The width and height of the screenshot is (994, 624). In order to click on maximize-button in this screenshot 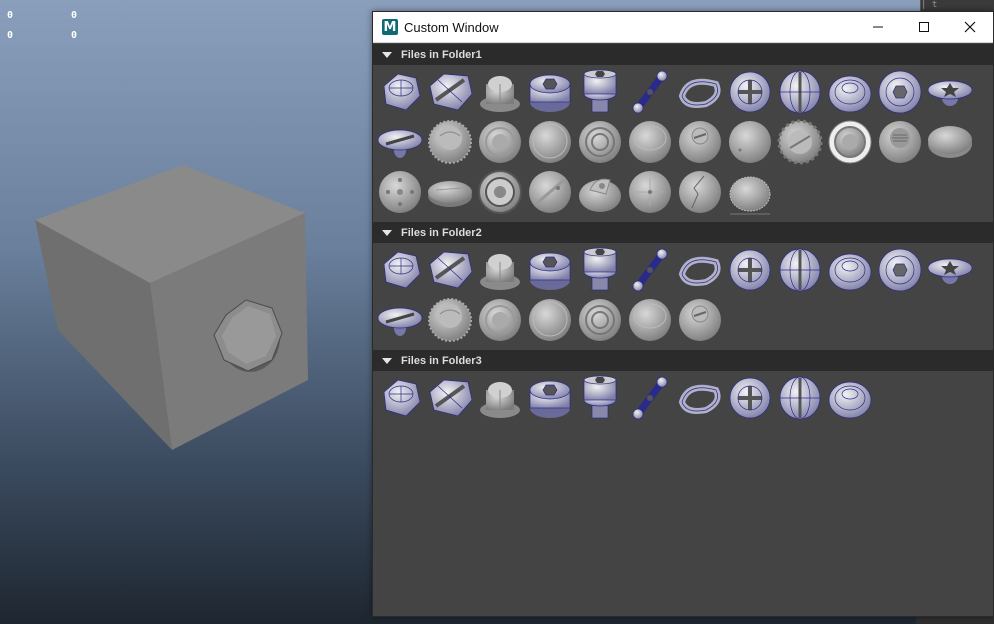, I will do `click(924, 27)`.